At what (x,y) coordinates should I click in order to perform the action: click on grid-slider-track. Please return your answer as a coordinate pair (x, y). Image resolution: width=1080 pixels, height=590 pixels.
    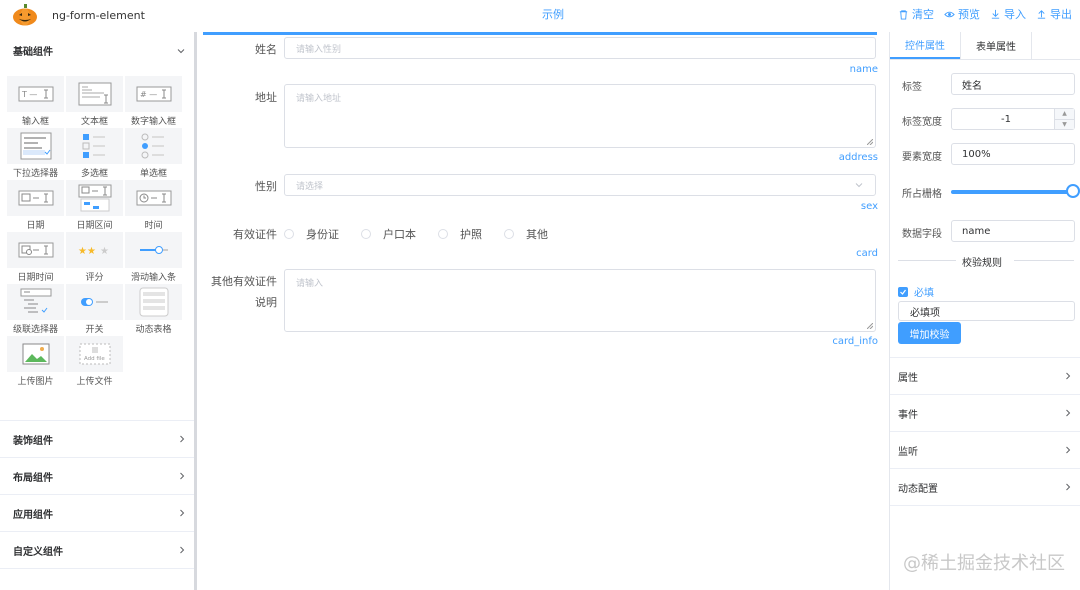
    Looking at the image, I should click on (1013, 192).